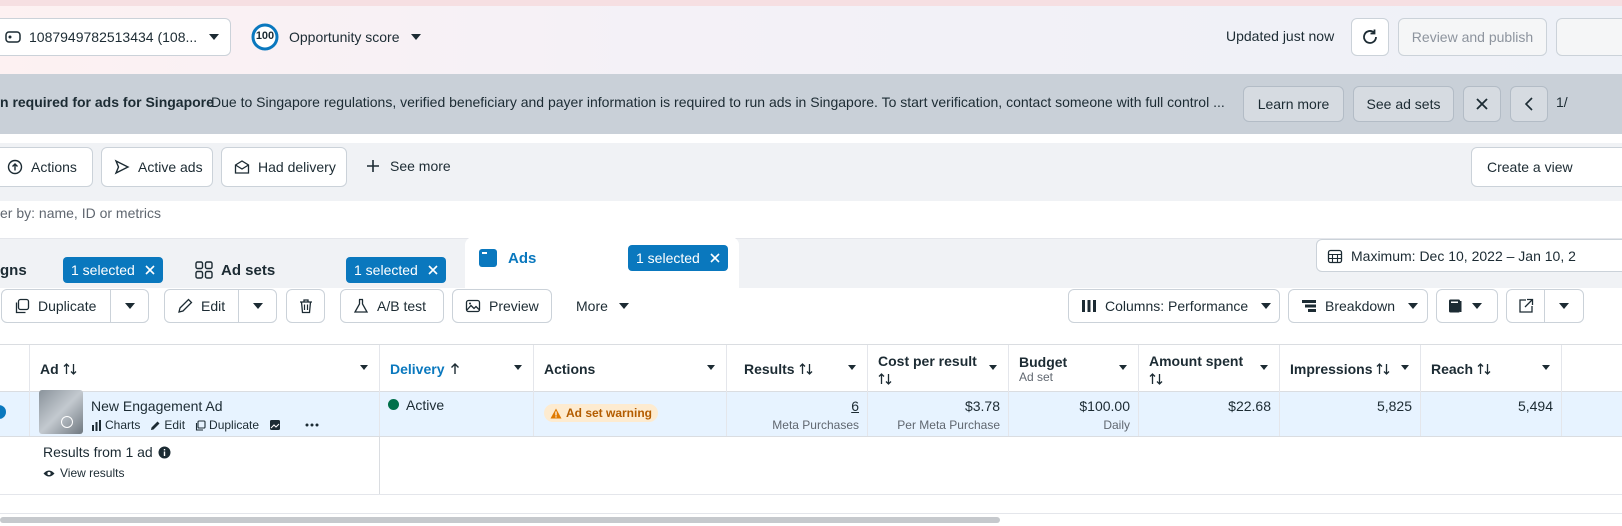 Image resolution: width=1622 pixels, height=526 pixels. What do you see at coordinates (157, 406) in the screenshot?
I see `ad-name: New Engagement Ad` at bounding box center [157, 406].